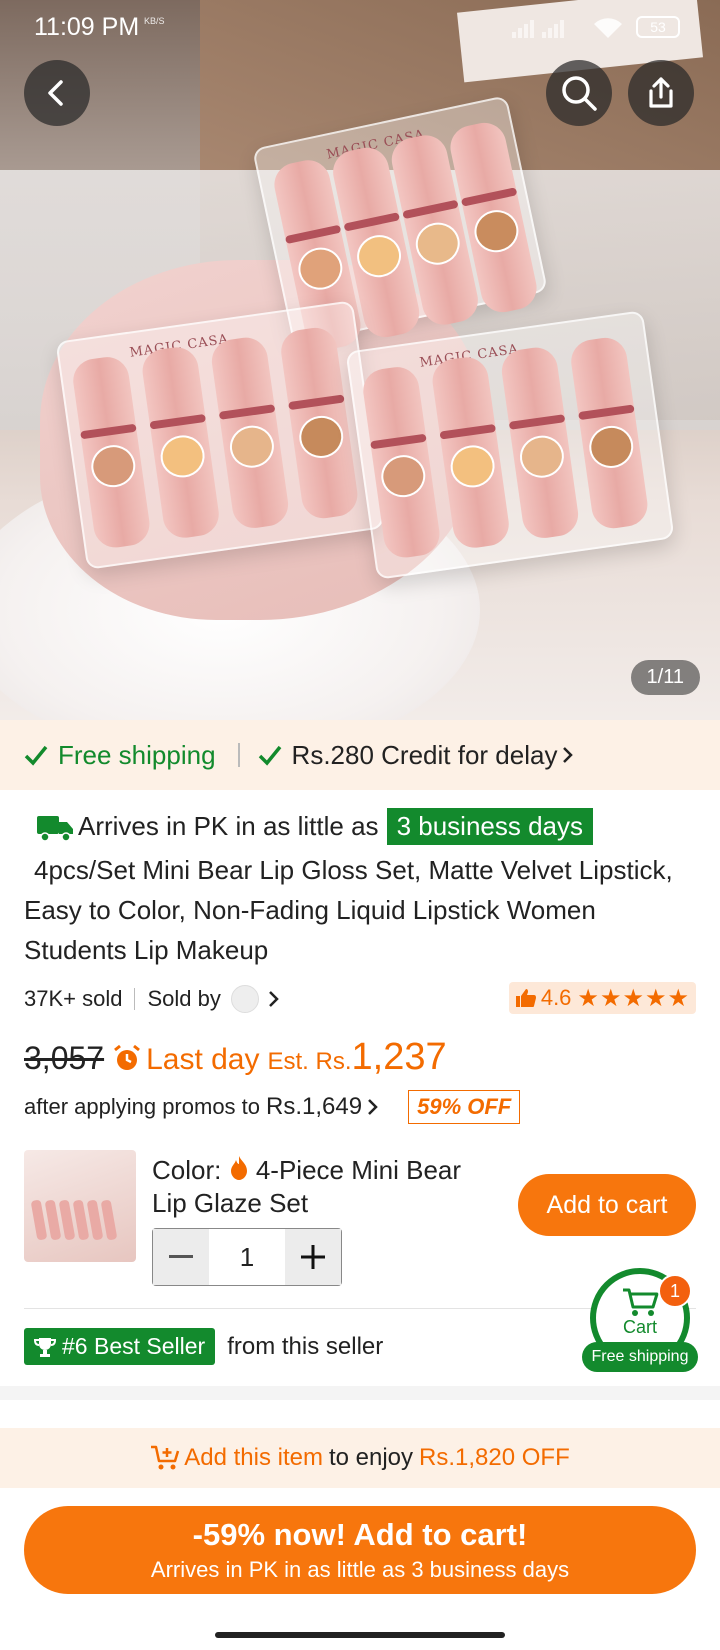 The height and width of the screenshot is (1650, 720). I want to click on share-icon, so click(661, 92).